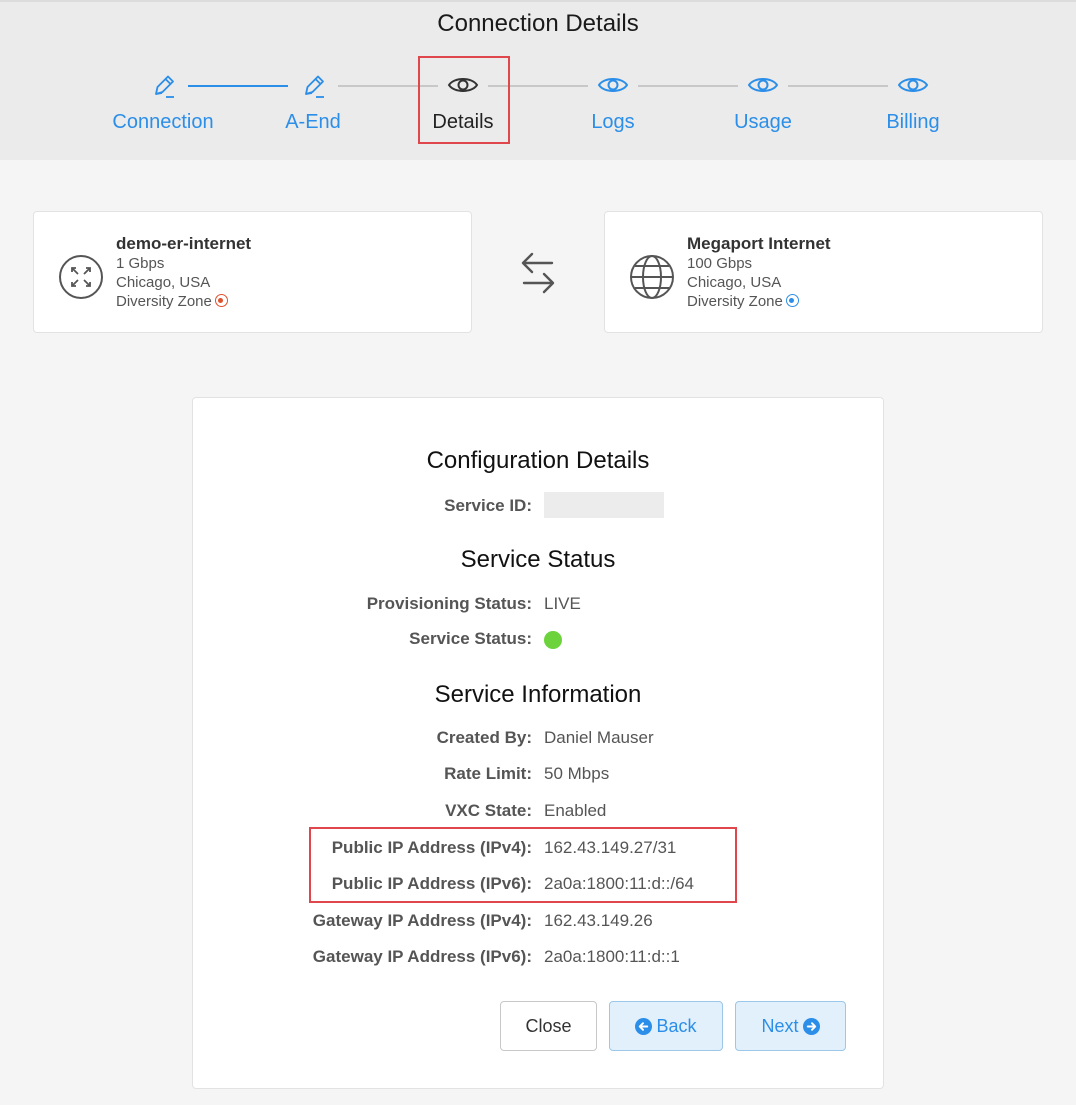  What do you see at coordinates (422, 956) in the screenshot?
I see `field-label: Gateway IP Address (IPv6):` at bounding box center [422, 956].